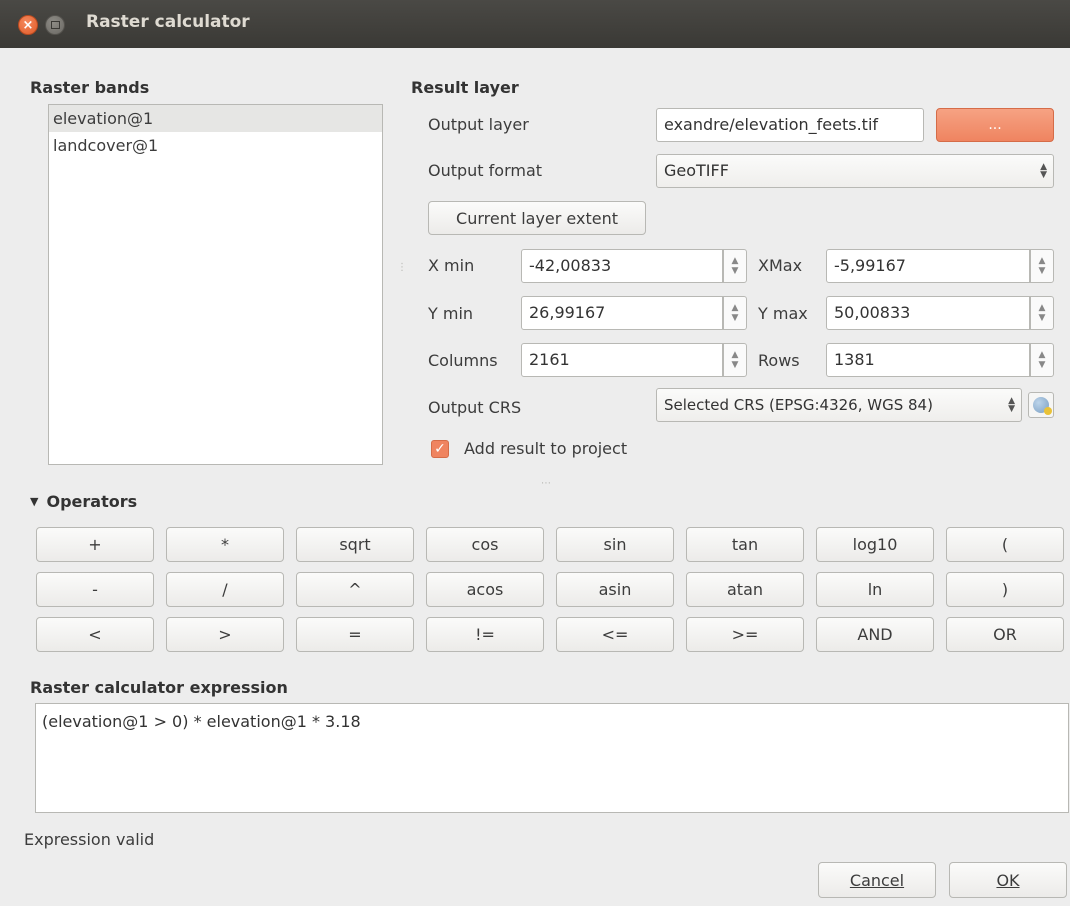  Describe the element at coordinates (225, 544) in the screenshot. I see `operator-button: *` at that location.